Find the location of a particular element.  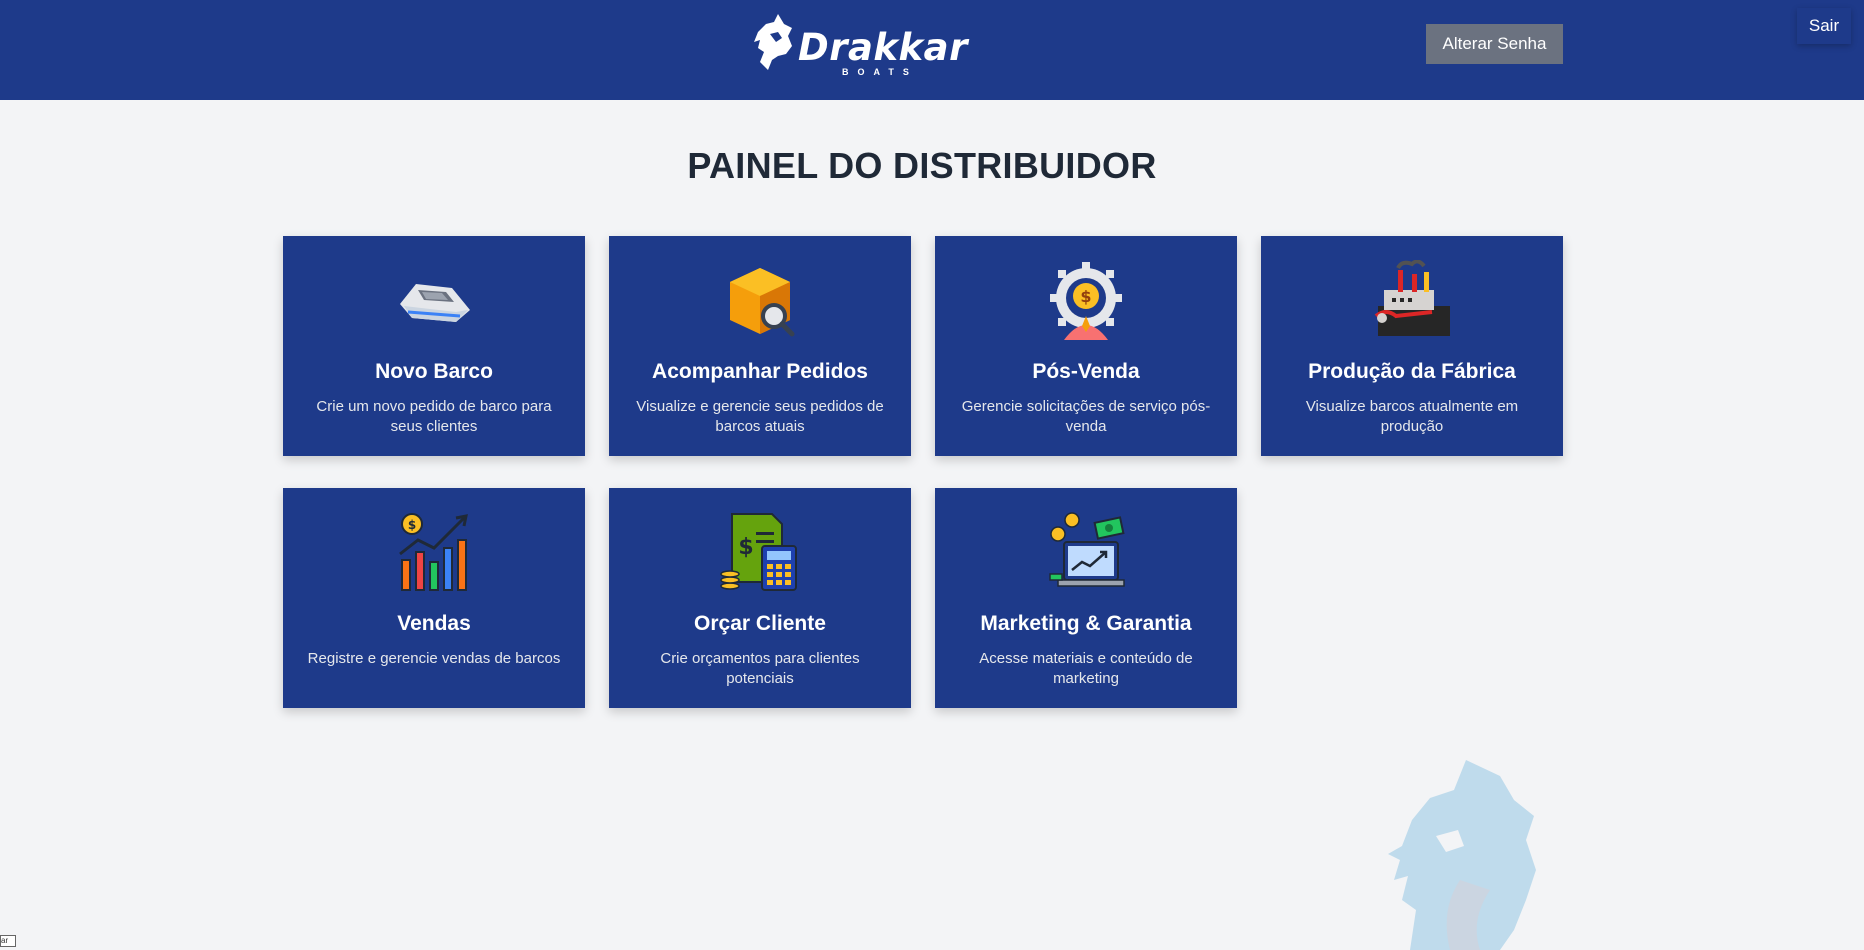

card-title: Pós-Venda is located at coordinates (1086, 371).